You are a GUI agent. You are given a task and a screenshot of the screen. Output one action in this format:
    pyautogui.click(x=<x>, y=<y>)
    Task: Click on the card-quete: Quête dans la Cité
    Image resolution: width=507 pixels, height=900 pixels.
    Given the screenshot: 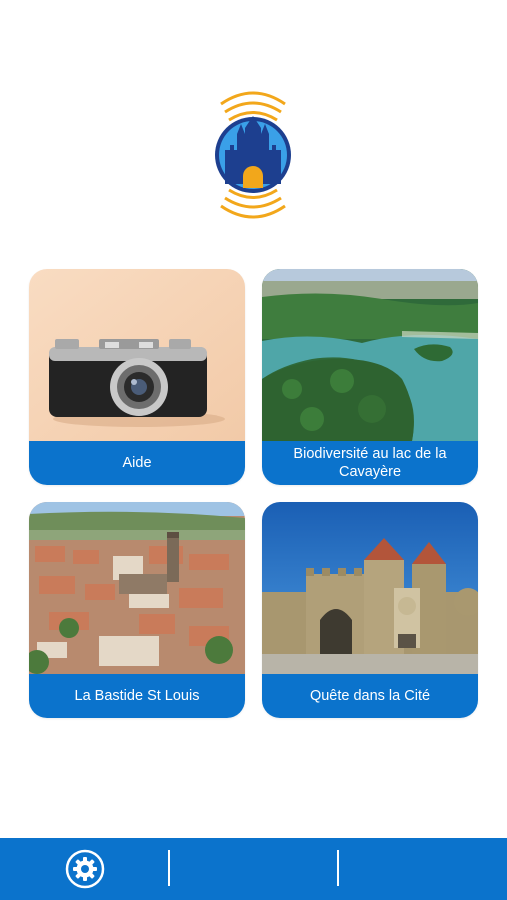 What is the action you would take?
    pyautogui.click(x=370, y=610)
    